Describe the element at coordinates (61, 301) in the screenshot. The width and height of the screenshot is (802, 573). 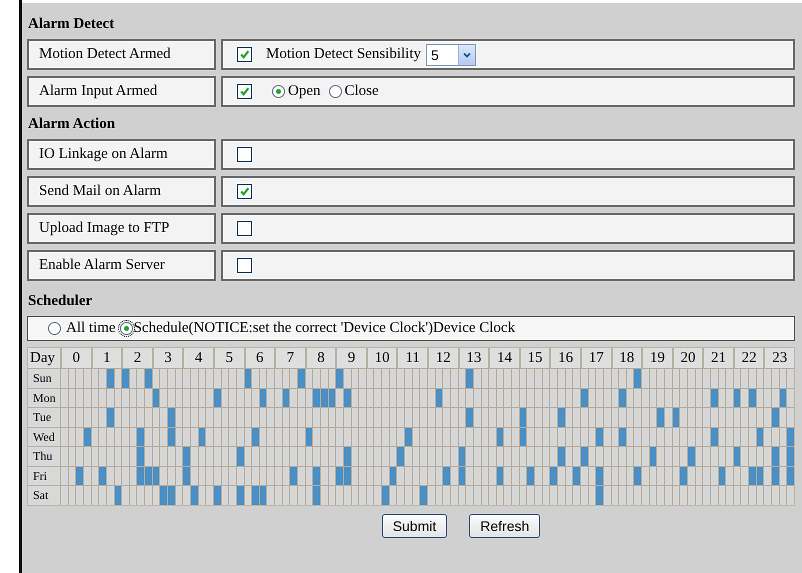
I see `section-heading: Scheduler` at that location.